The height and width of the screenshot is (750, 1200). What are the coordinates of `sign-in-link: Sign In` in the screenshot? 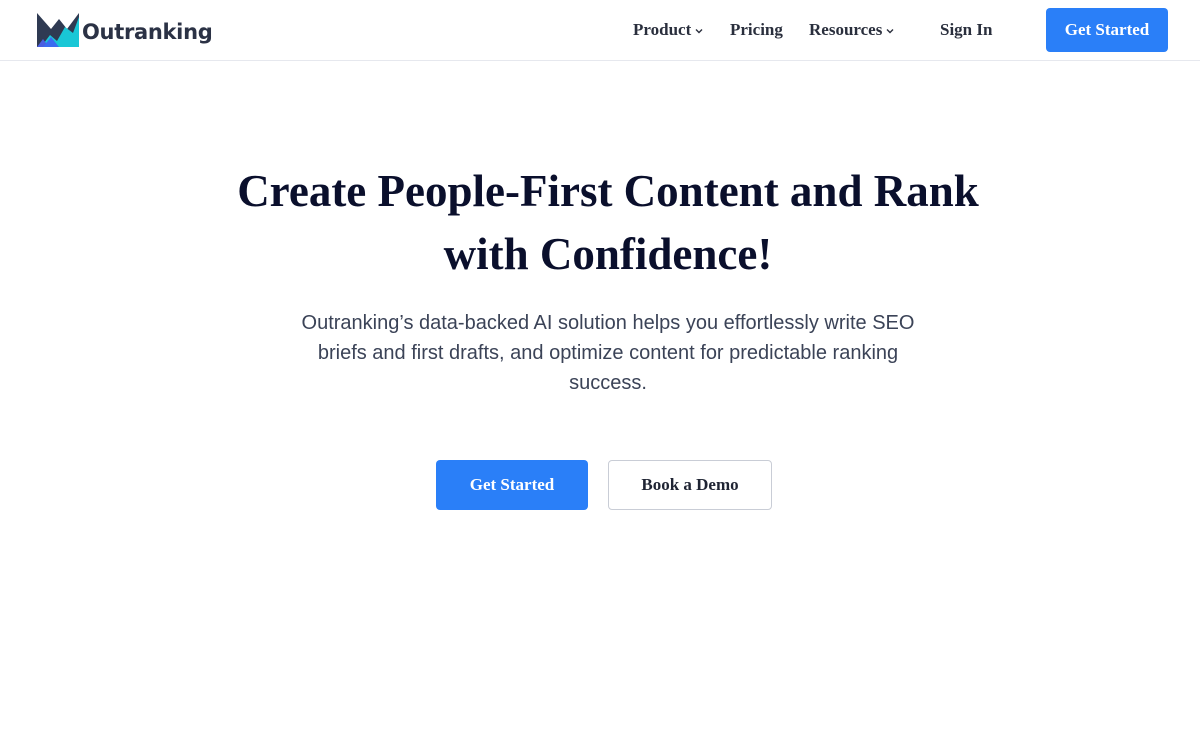 It's located at (966, 30).